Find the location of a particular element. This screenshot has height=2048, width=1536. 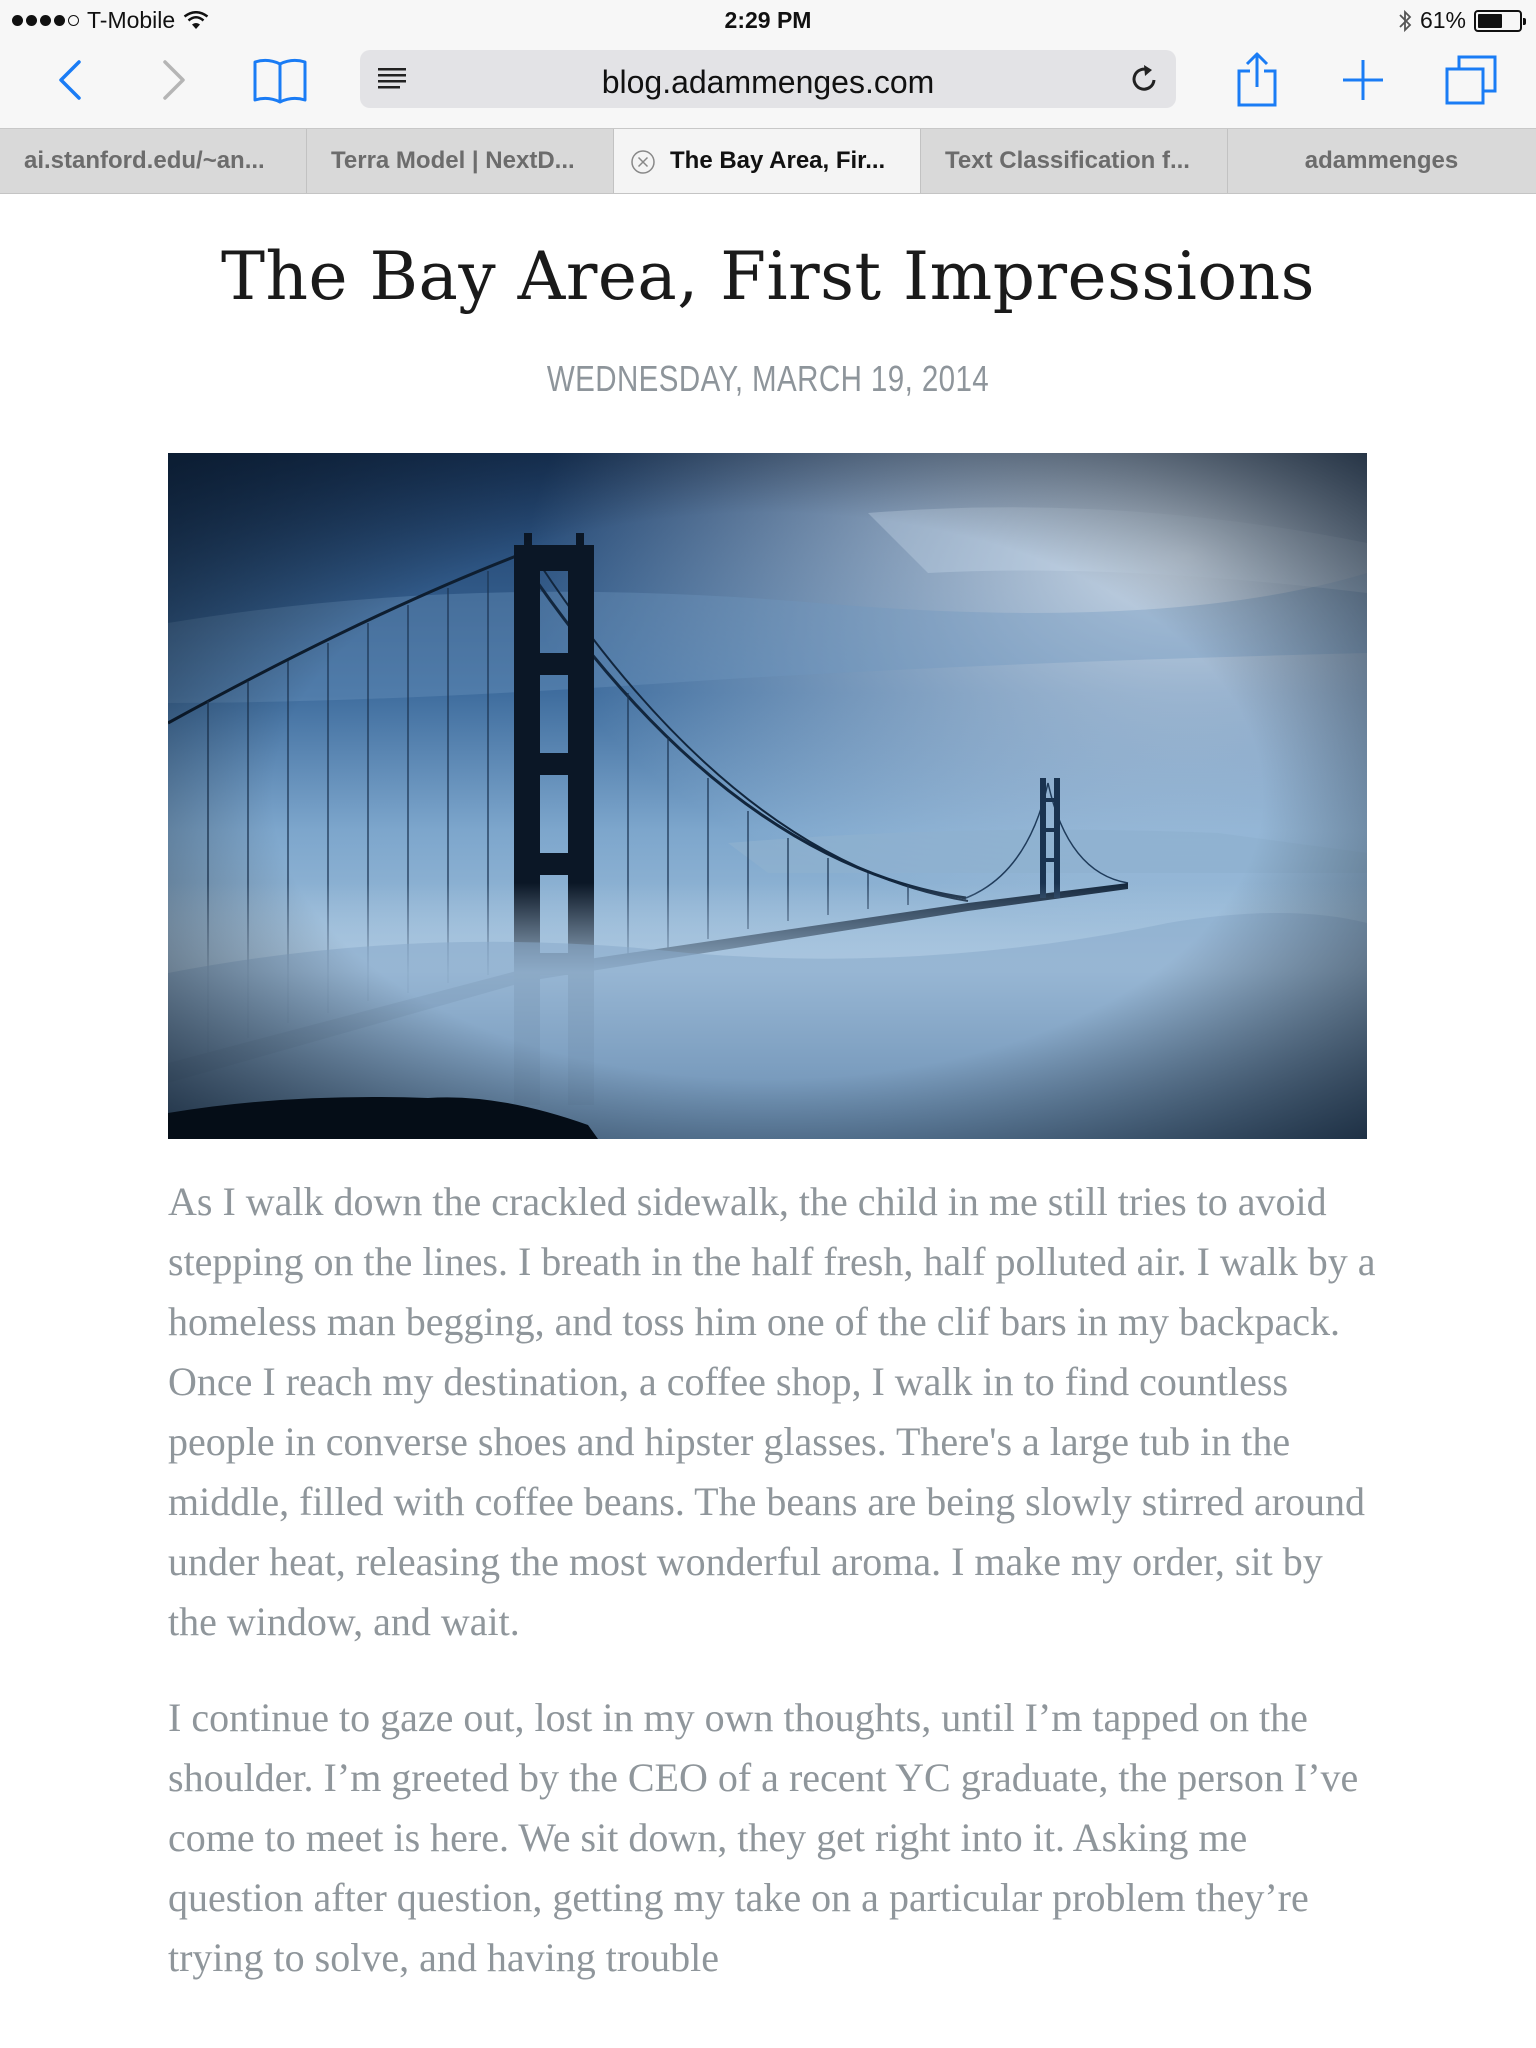

article-date: WEDNESDAY, MARCH 19, 2014 is located at coordinates (768, 378).